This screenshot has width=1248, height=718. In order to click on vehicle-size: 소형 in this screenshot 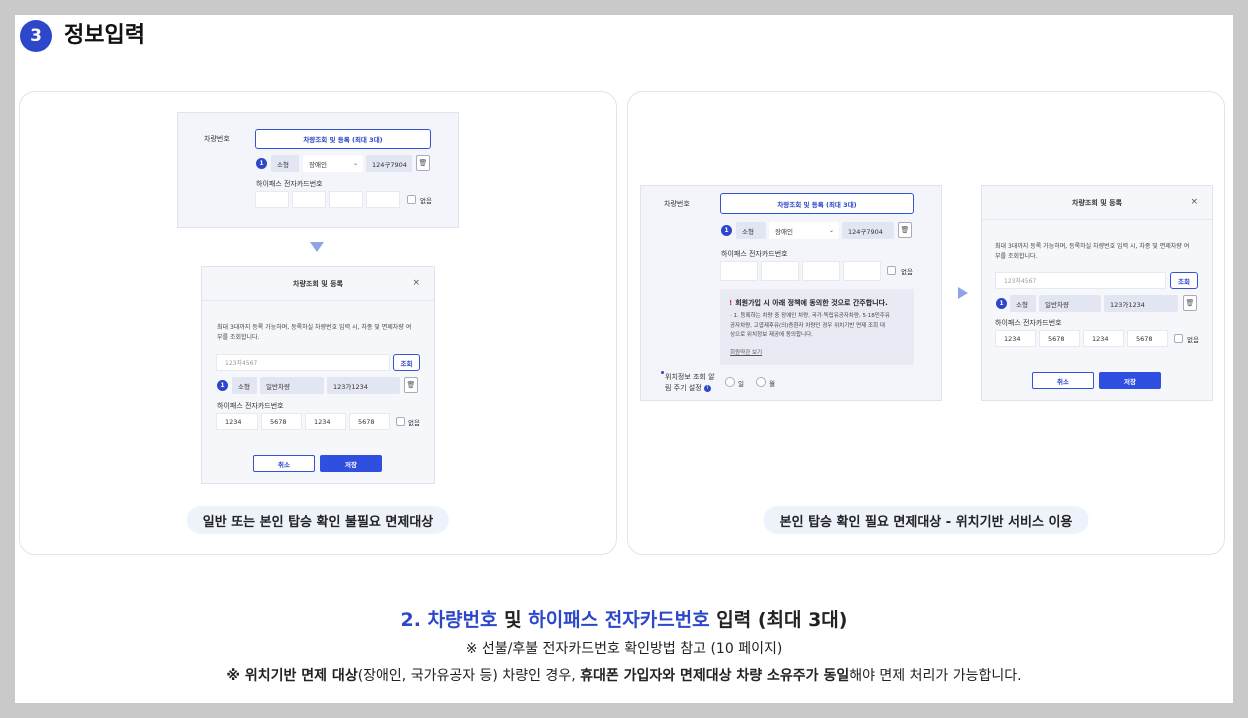, I will do `click(285, 163)`.